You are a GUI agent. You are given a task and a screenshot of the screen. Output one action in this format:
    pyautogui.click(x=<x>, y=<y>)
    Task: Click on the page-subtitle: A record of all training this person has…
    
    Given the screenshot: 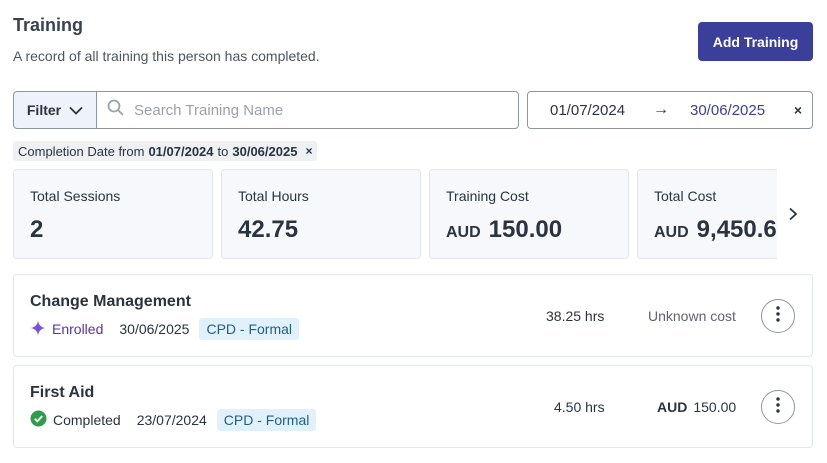 What is the action you would take?
    pyautogui.click(x=166, y=56)
    